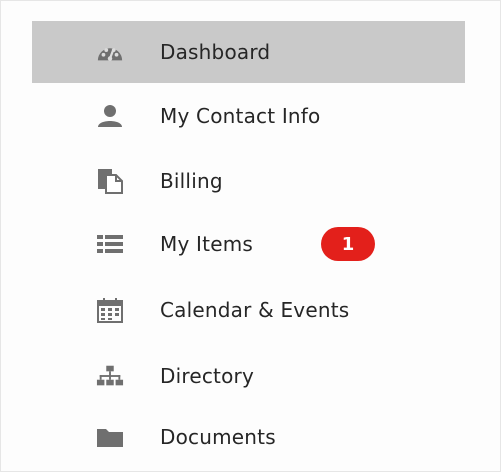 The height and width of the screenshot is (472, 501). Describe the element at coordinates (110, 52) in the screenshot. I see `dashboard-icon` at that location.